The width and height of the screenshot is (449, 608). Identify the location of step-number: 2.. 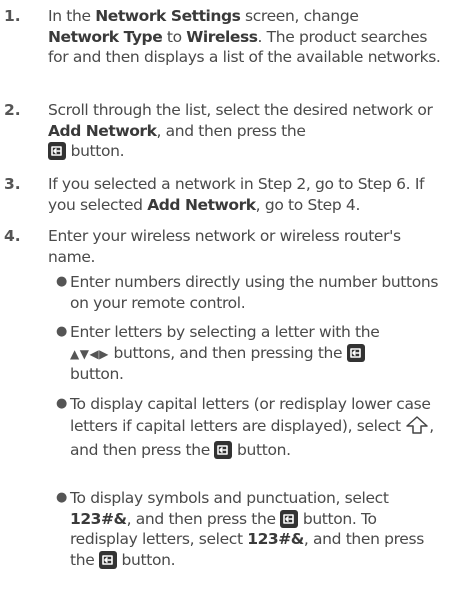
(12, 110).